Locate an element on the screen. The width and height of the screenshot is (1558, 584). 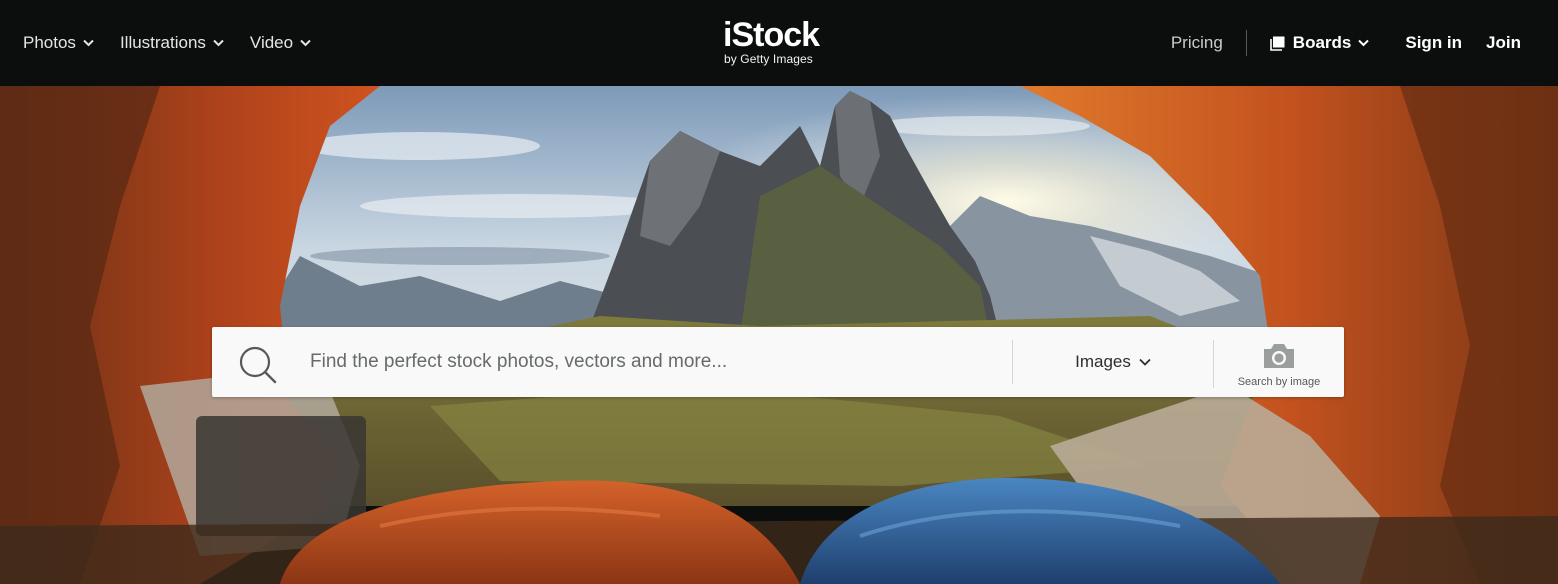
account-nav: Pricing Boards Sign in Join is located at coordinates (1346, 43).